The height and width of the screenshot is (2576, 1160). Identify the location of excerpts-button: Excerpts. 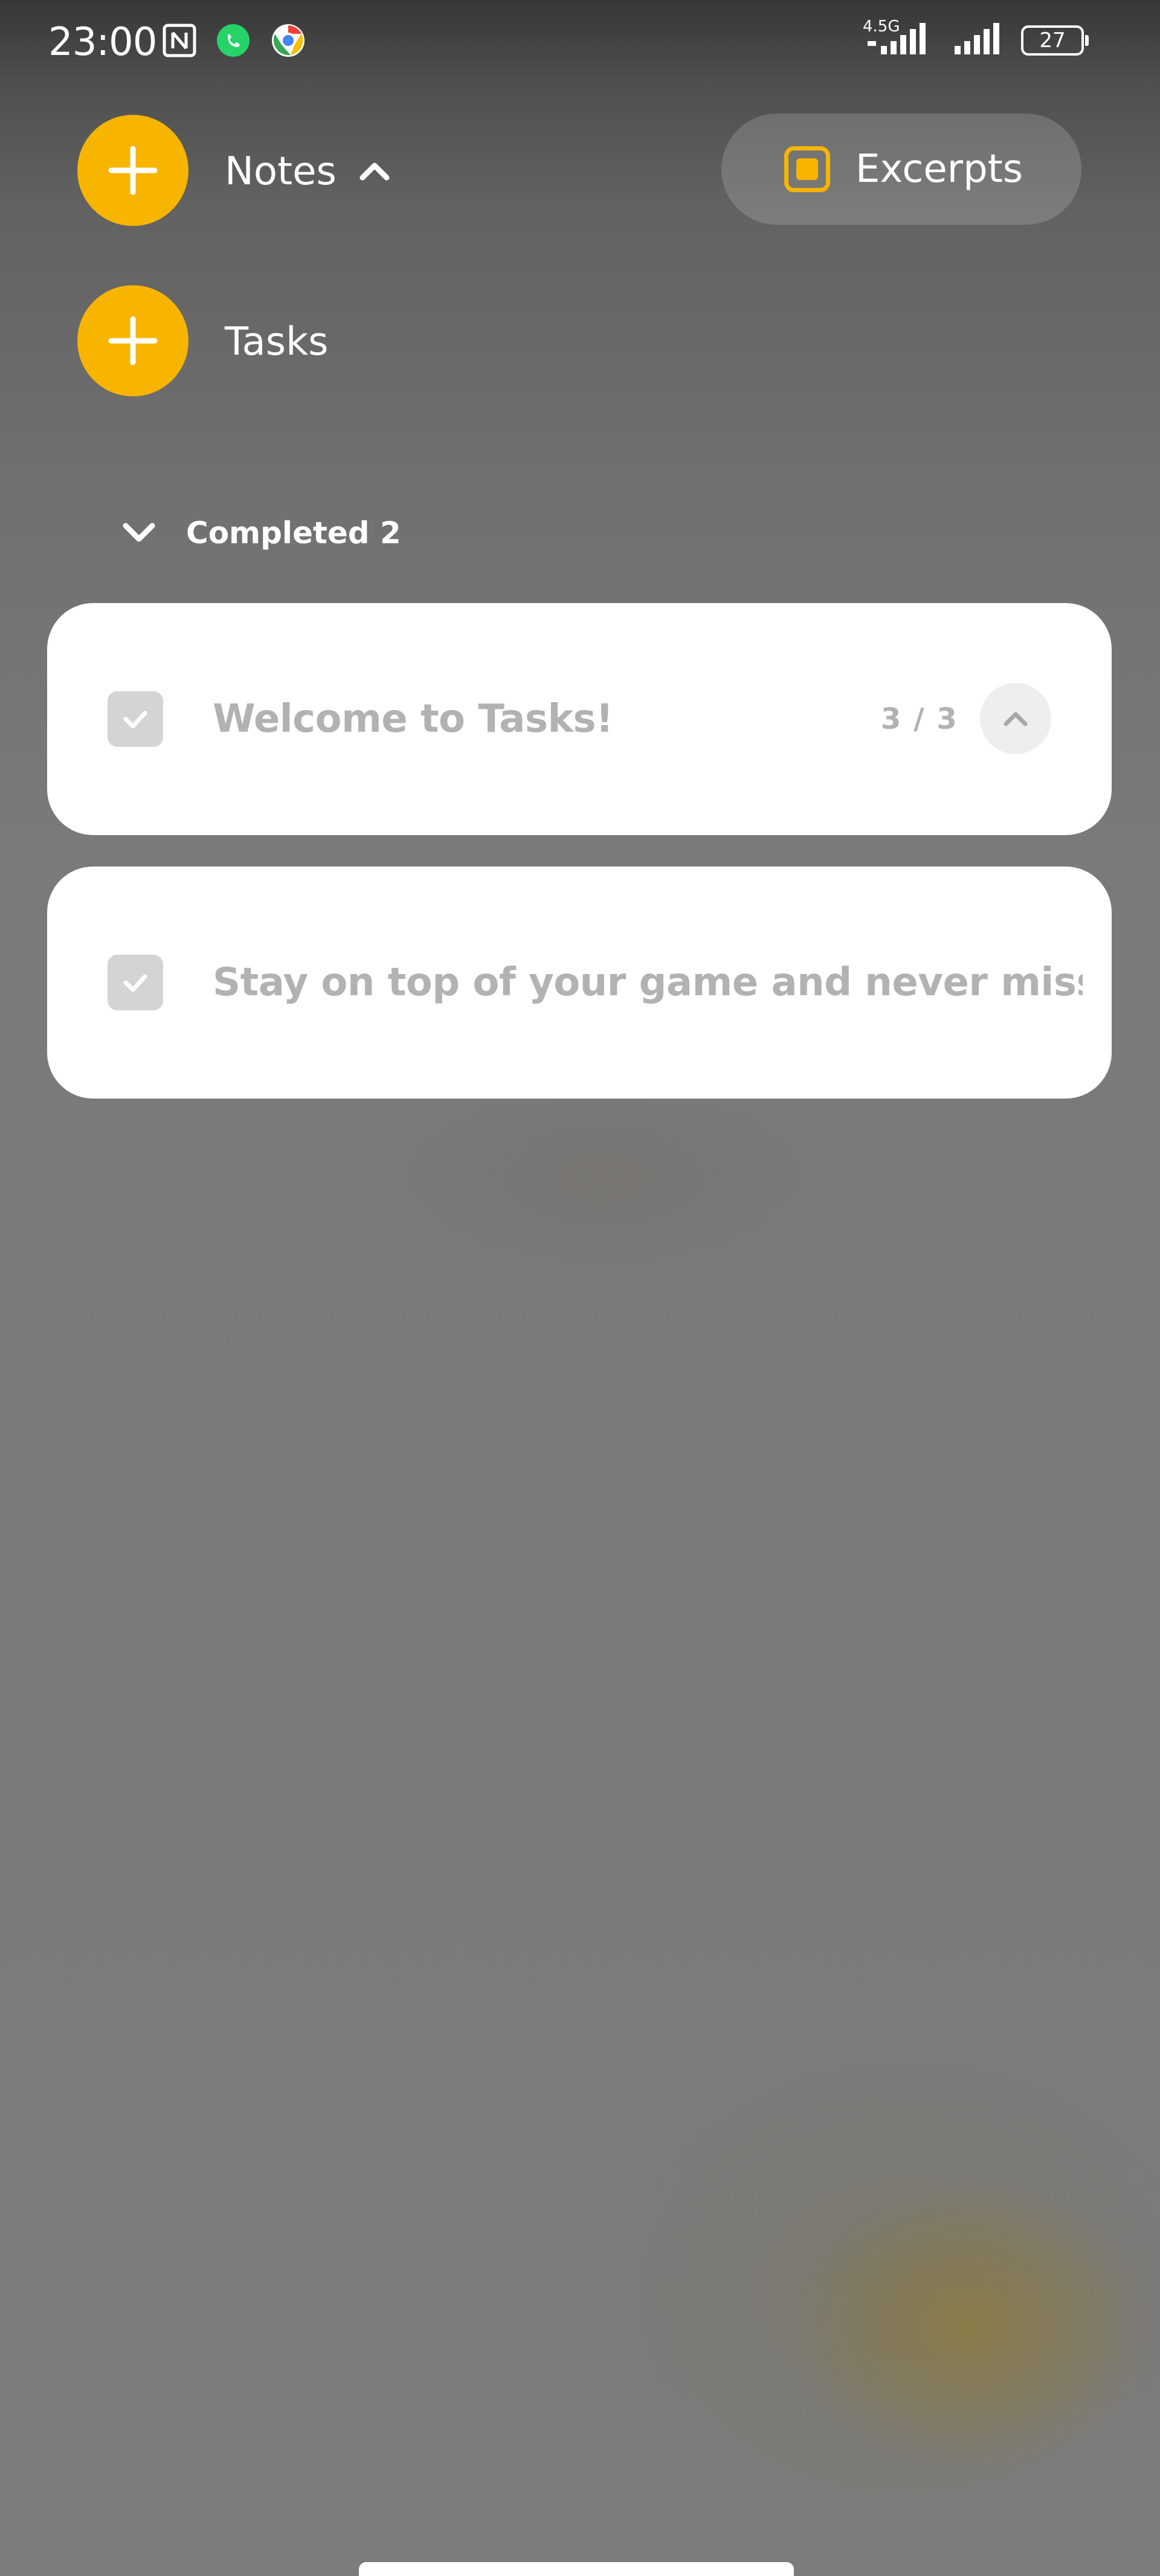
(901, 170).